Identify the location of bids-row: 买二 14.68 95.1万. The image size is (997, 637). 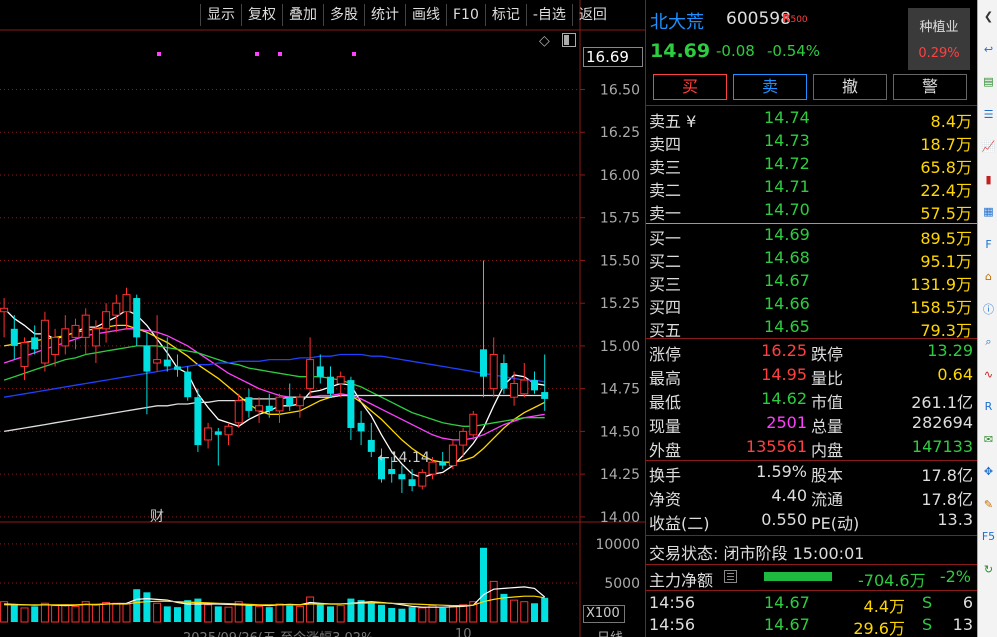
(811, 259).